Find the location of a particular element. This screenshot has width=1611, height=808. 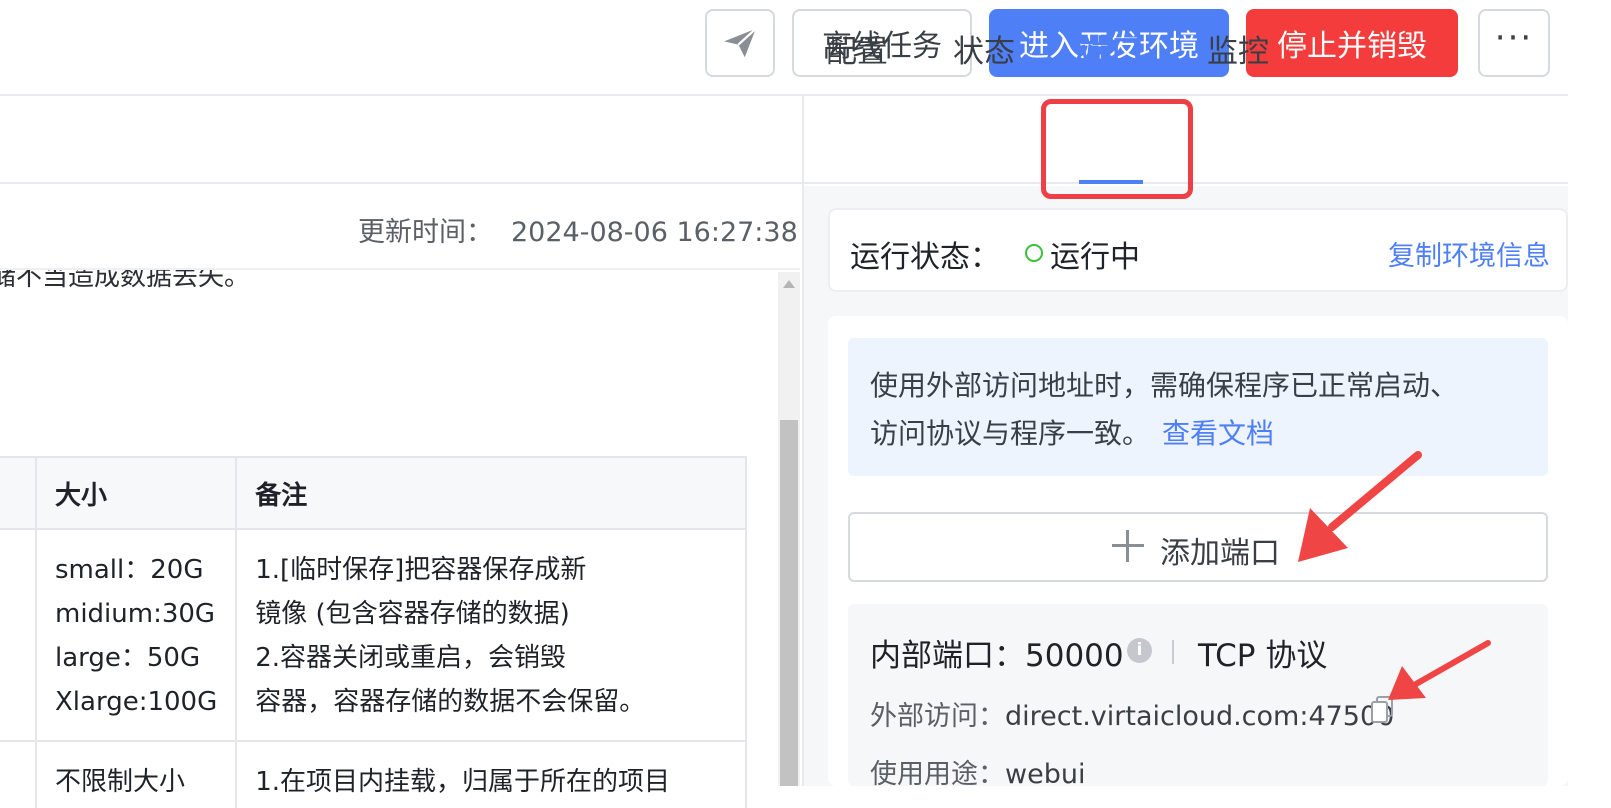

copy-env-info-link: 复制环境信息 is located at coordinates (1469, 253).